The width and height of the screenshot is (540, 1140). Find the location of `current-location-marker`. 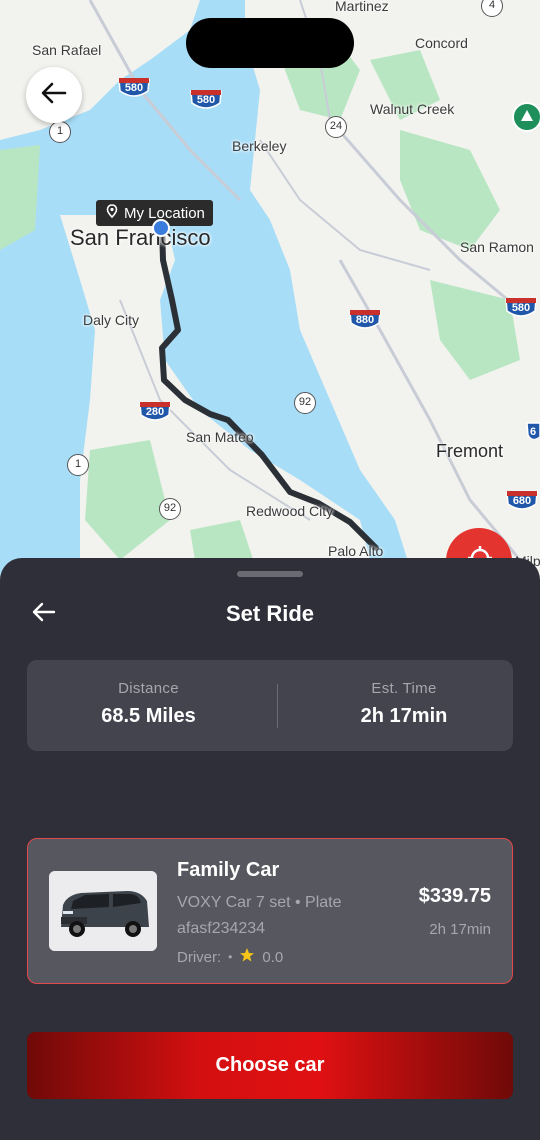

current-location-marker is located at coordinates (161, 228).